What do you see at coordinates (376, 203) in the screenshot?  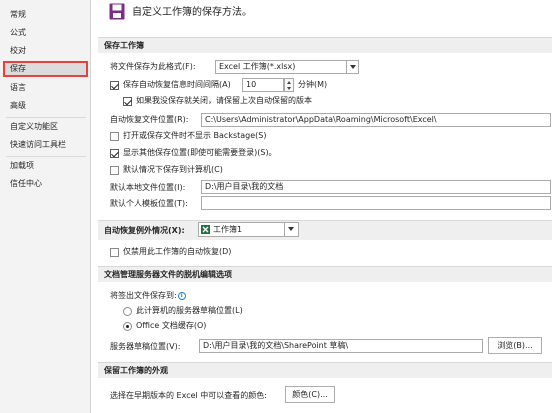 I see `default-template-location-input` at bounding box center [376, 203].